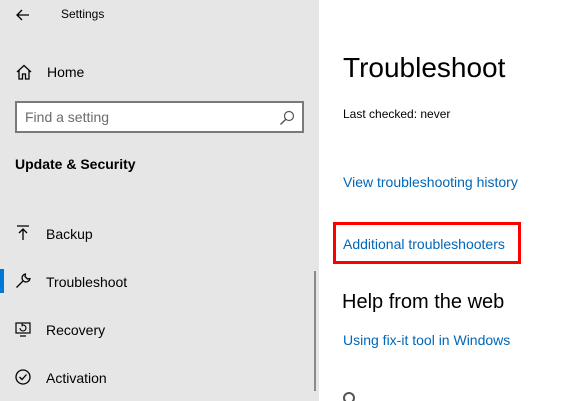  What do you see at coordinates (423, 302) in the screenshot?
I see `help-heading: Help from the web` at bounding box center [423, 302].